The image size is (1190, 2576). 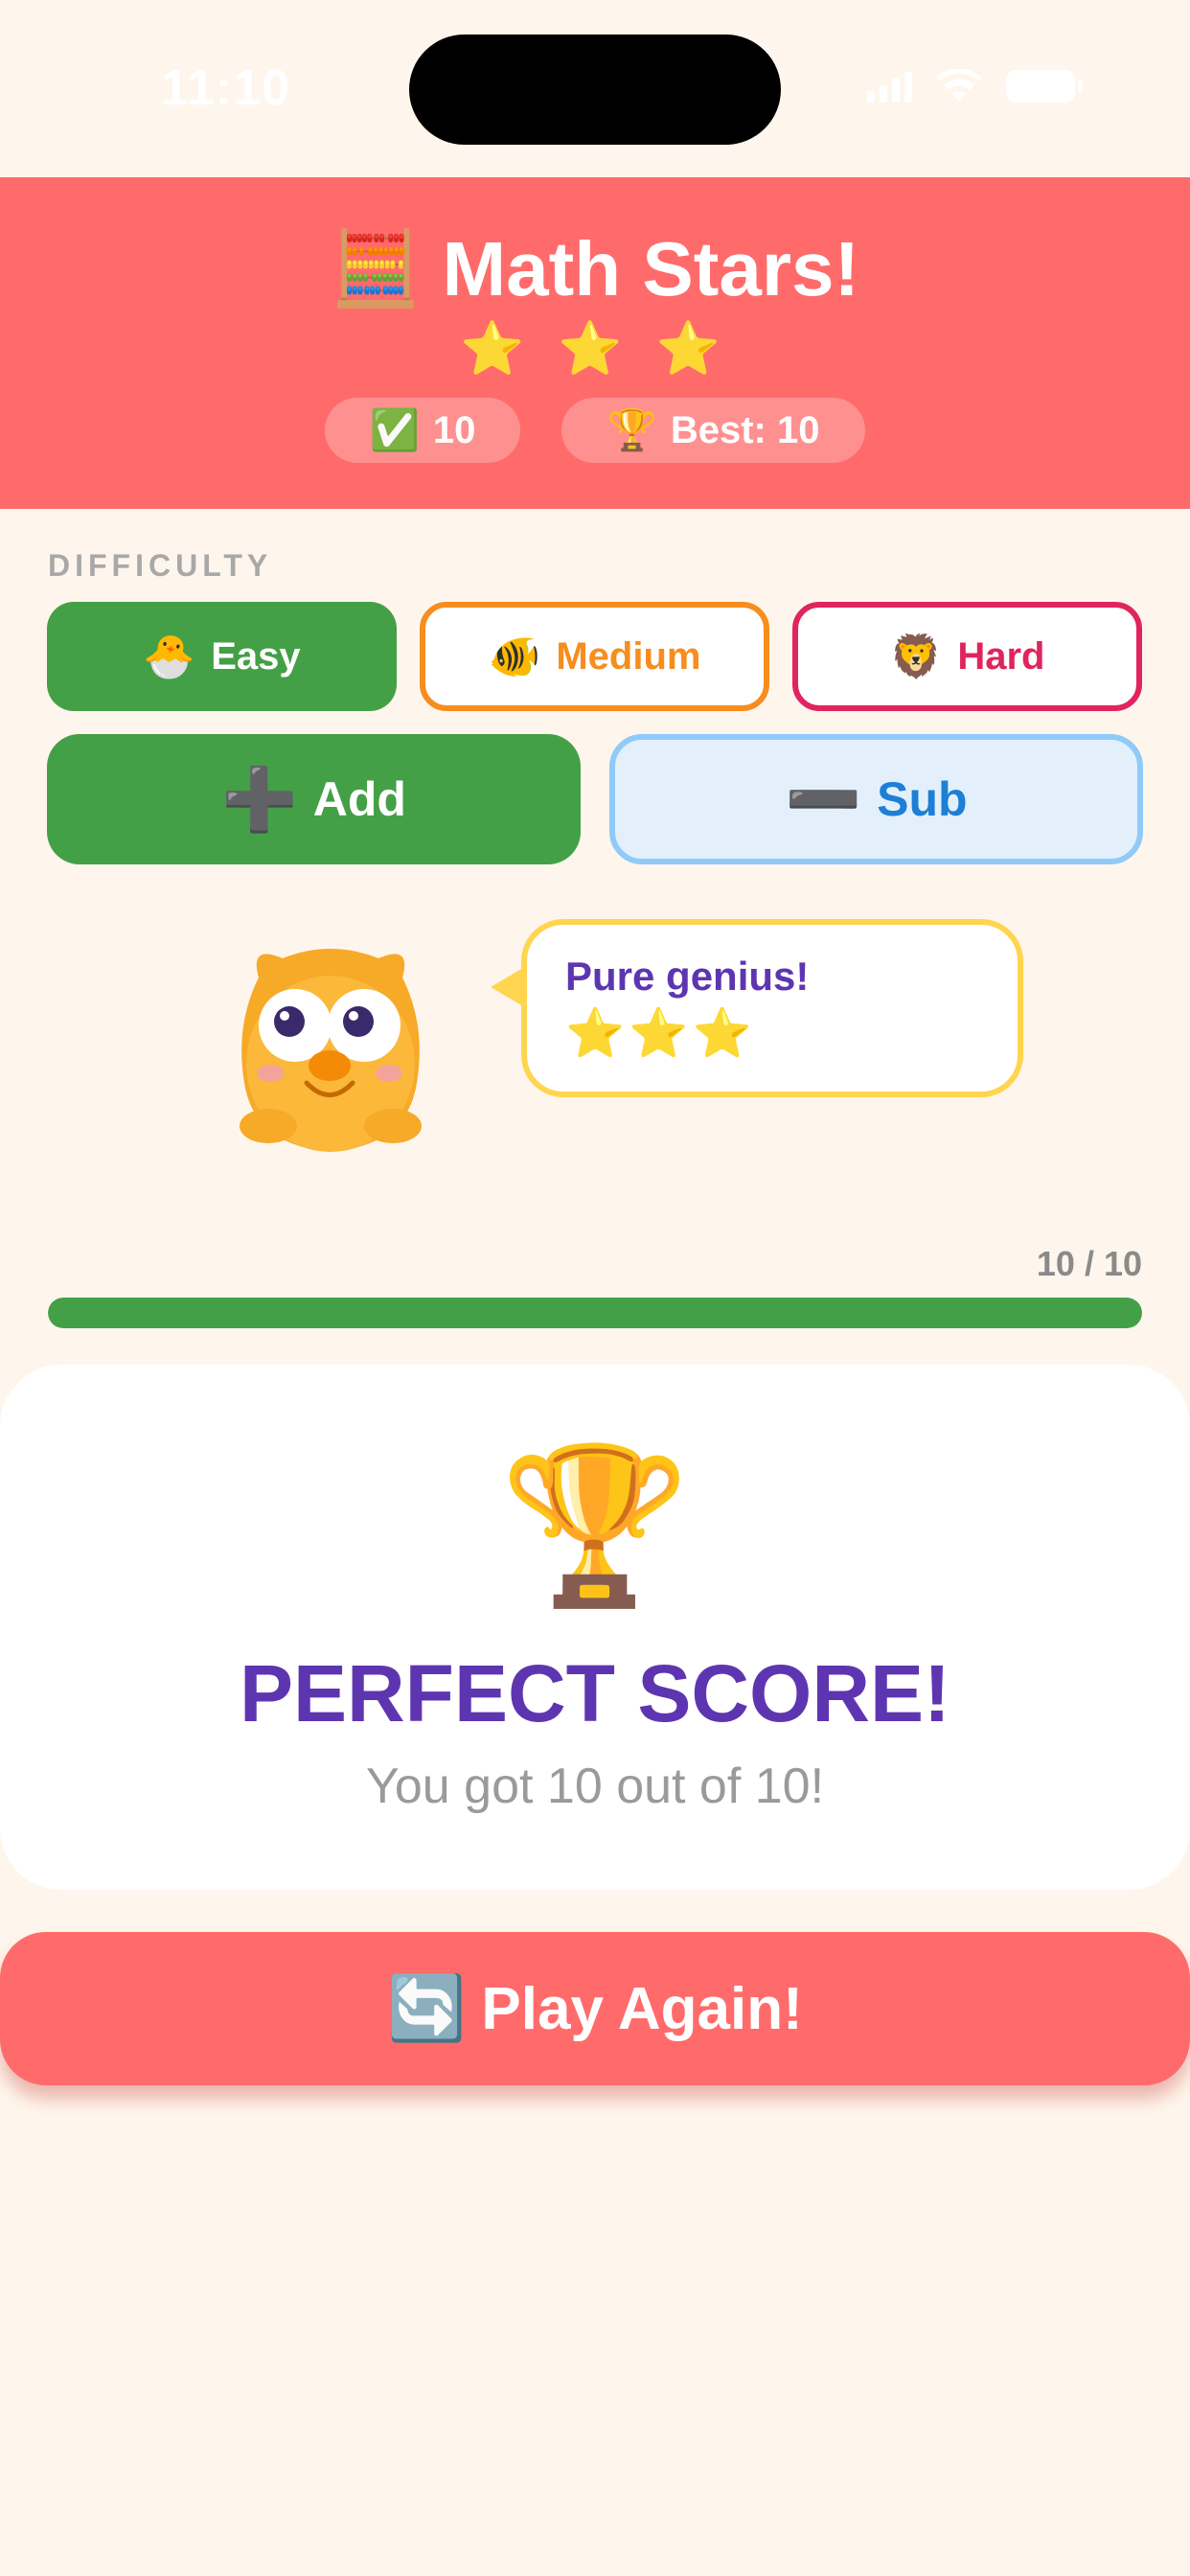 I want to click on subtract-button: ➖ Sub, so click(x=876, y=799).